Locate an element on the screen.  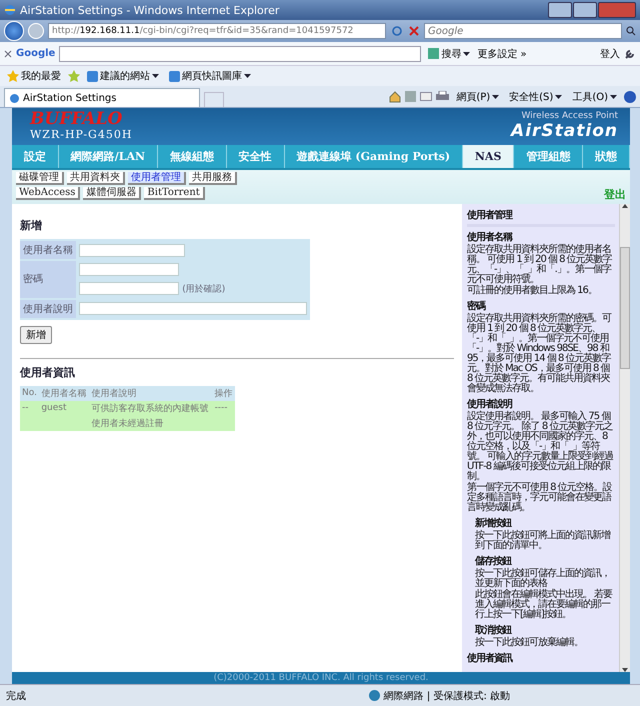
help-text: 設定存取共用資料夾所需的使用者名稱。 可使用 1 到 20 個 8 位元英數字元、「-」、「_」和「.」。第一個字元不可使用符號。 is located at coordinates (540, 265).